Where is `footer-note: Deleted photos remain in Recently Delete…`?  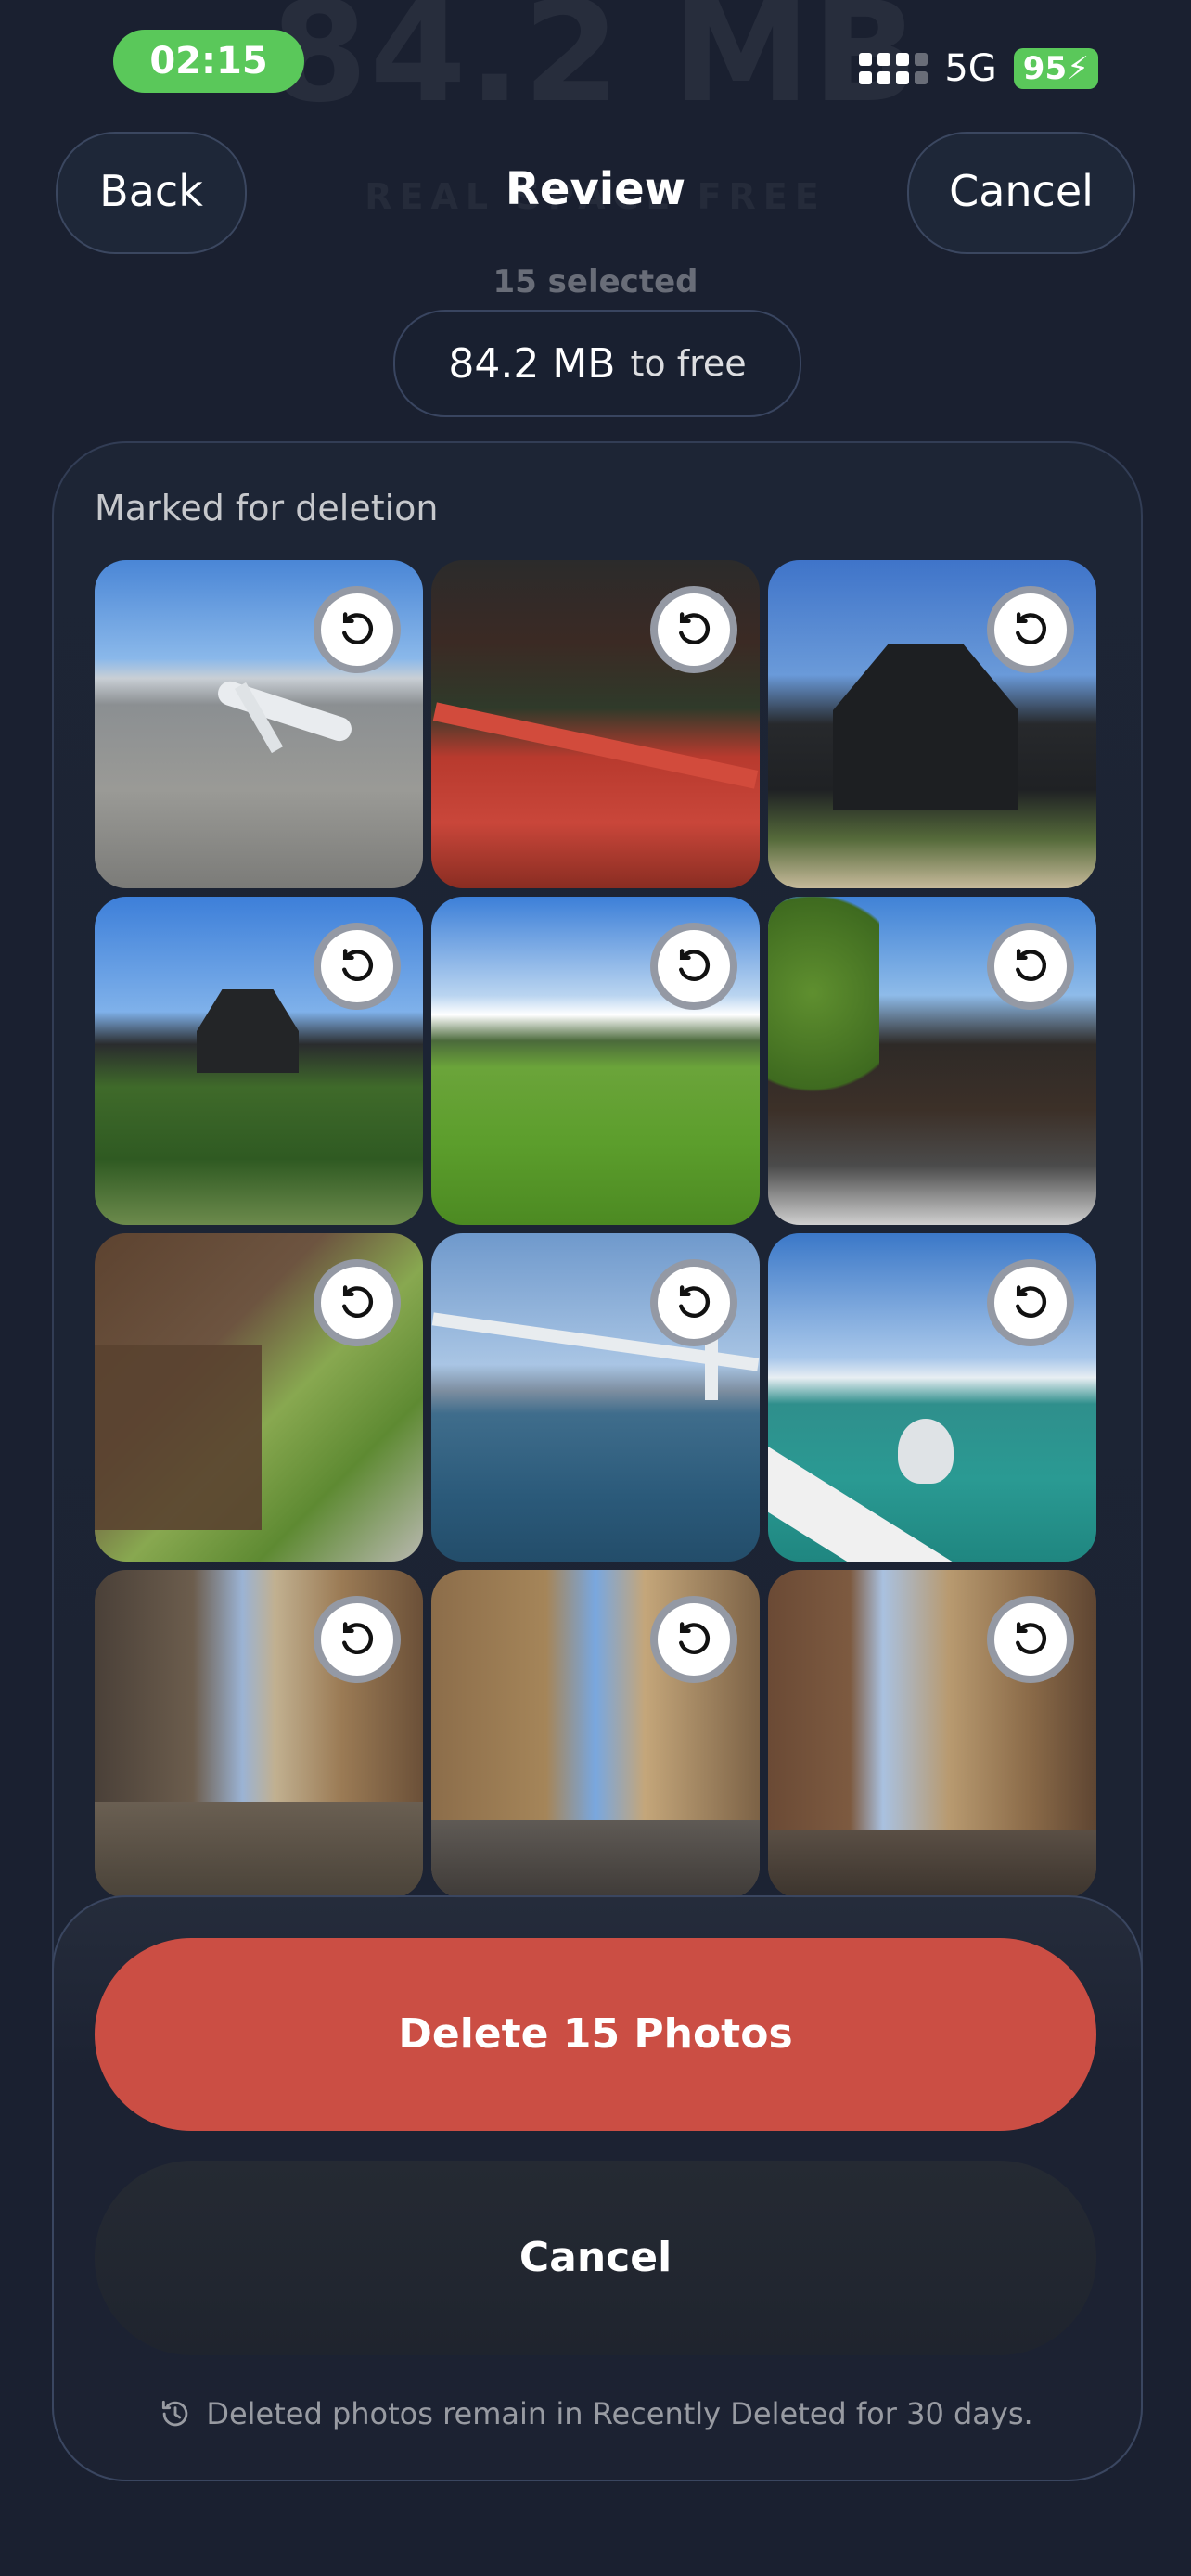
footer-note: Deleted photos remain in Recently Delete… is located at coordinates (595, 2413).